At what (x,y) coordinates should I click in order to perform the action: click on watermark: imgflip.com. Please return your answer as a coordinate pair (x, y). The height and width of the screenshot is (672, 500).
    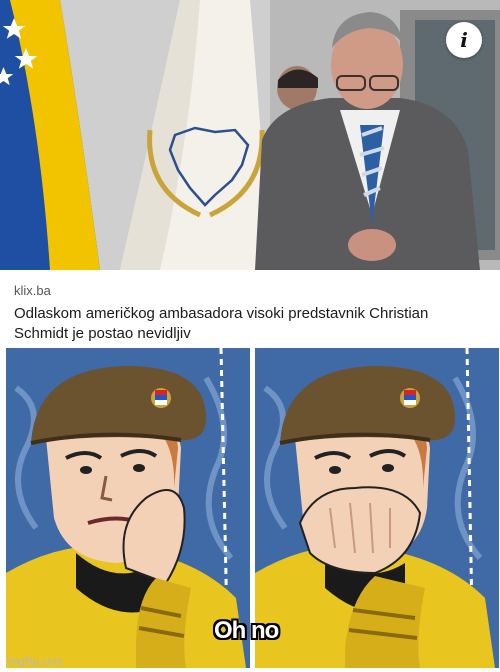
    Looking at the image, I should click on (35, 662).